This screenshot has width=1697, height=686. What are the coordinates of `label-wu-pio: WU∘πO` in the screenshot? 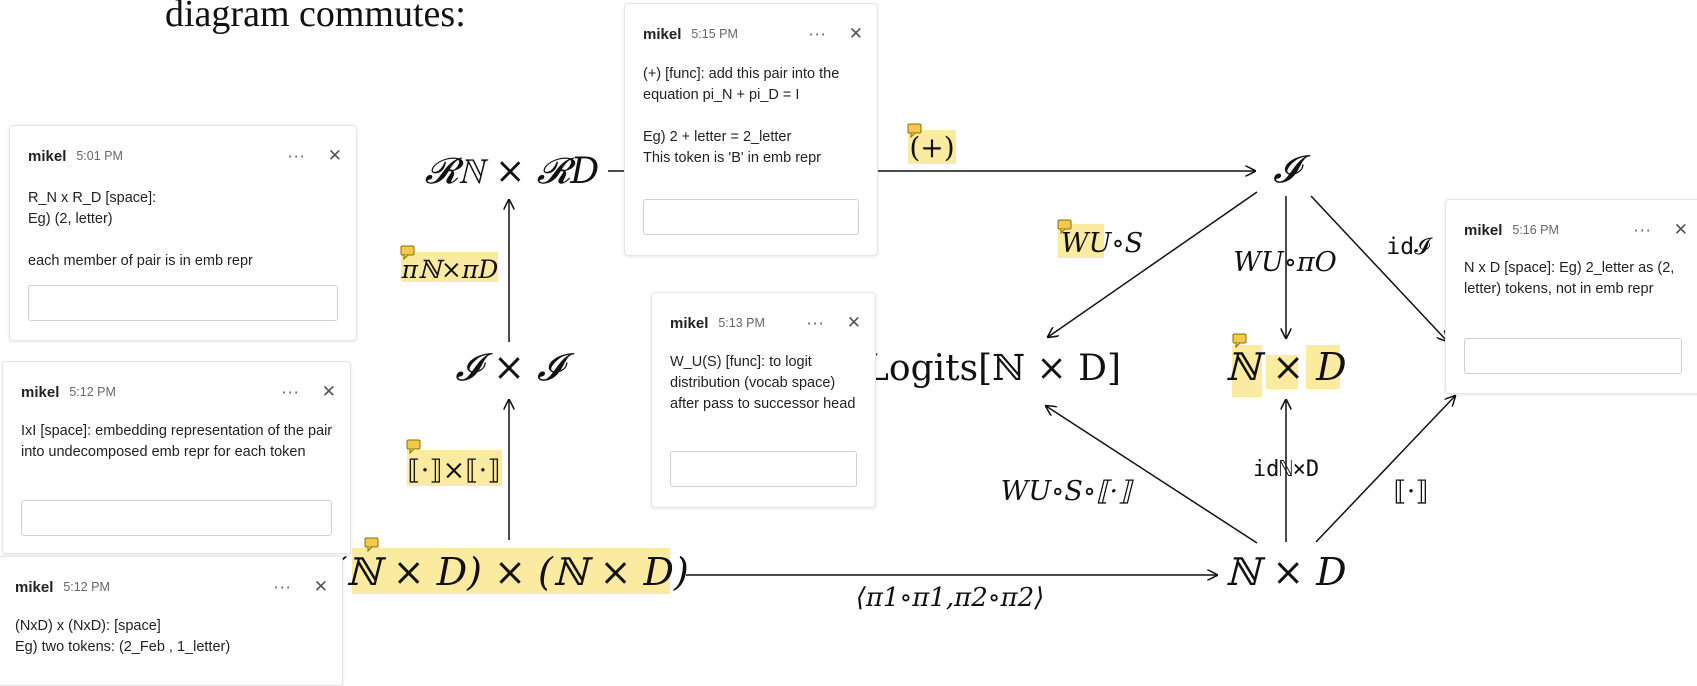 It's located at (1285, 262).